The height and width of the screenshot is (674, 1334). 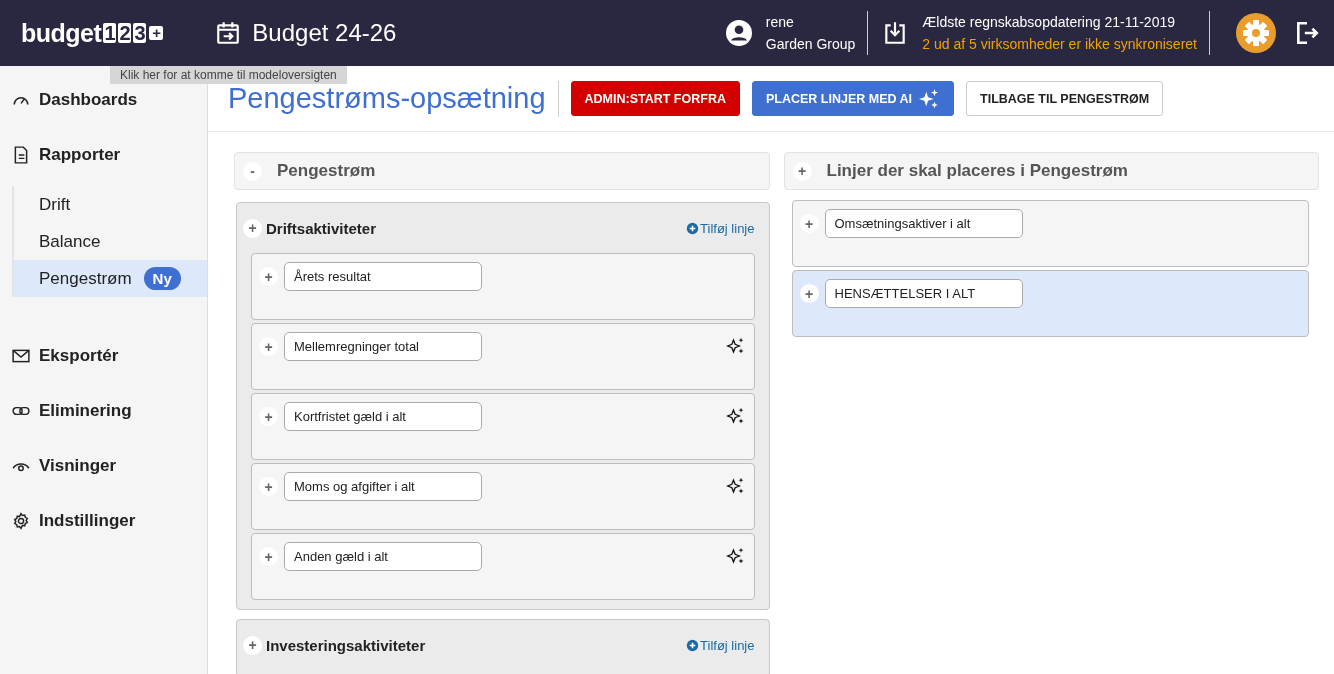 What do you see at coordinates (346, 645) in the screenshot?
I see `group-title: Investeringsaktiviteter` at bounding box center [346, 645].